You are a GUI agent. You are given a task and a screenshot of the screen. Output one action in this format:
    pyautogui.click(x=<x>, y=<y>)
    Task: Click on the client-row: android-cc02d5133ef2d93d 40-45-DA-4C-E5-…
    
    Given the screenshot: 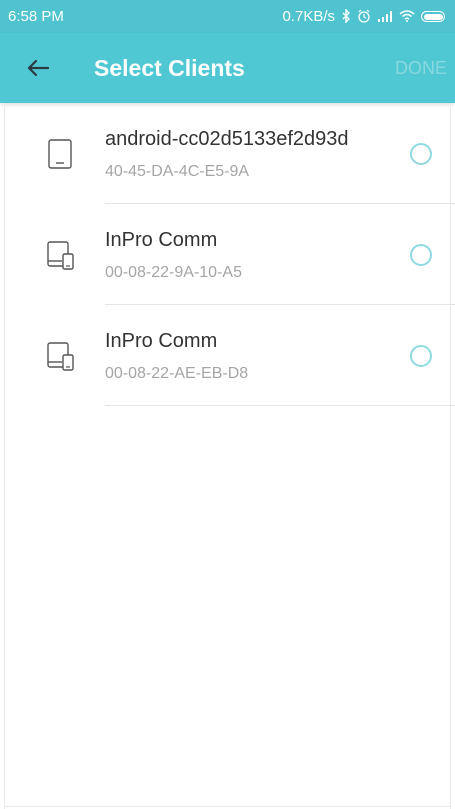 What is the action you would take?
    pyautogui.click(x=227, y=153)
    